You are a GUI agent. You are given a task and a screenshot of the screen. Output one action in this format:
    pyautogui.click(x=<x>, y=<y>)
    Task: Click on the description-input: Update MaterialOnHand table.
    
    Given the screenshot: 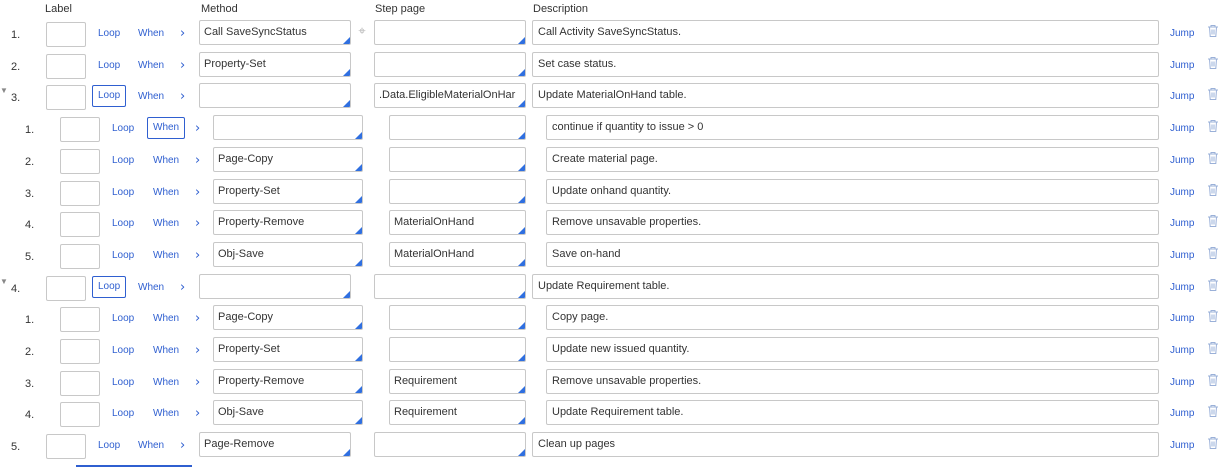 What is the action you would take?
    pyautogui.click(x=845, y=95)
    